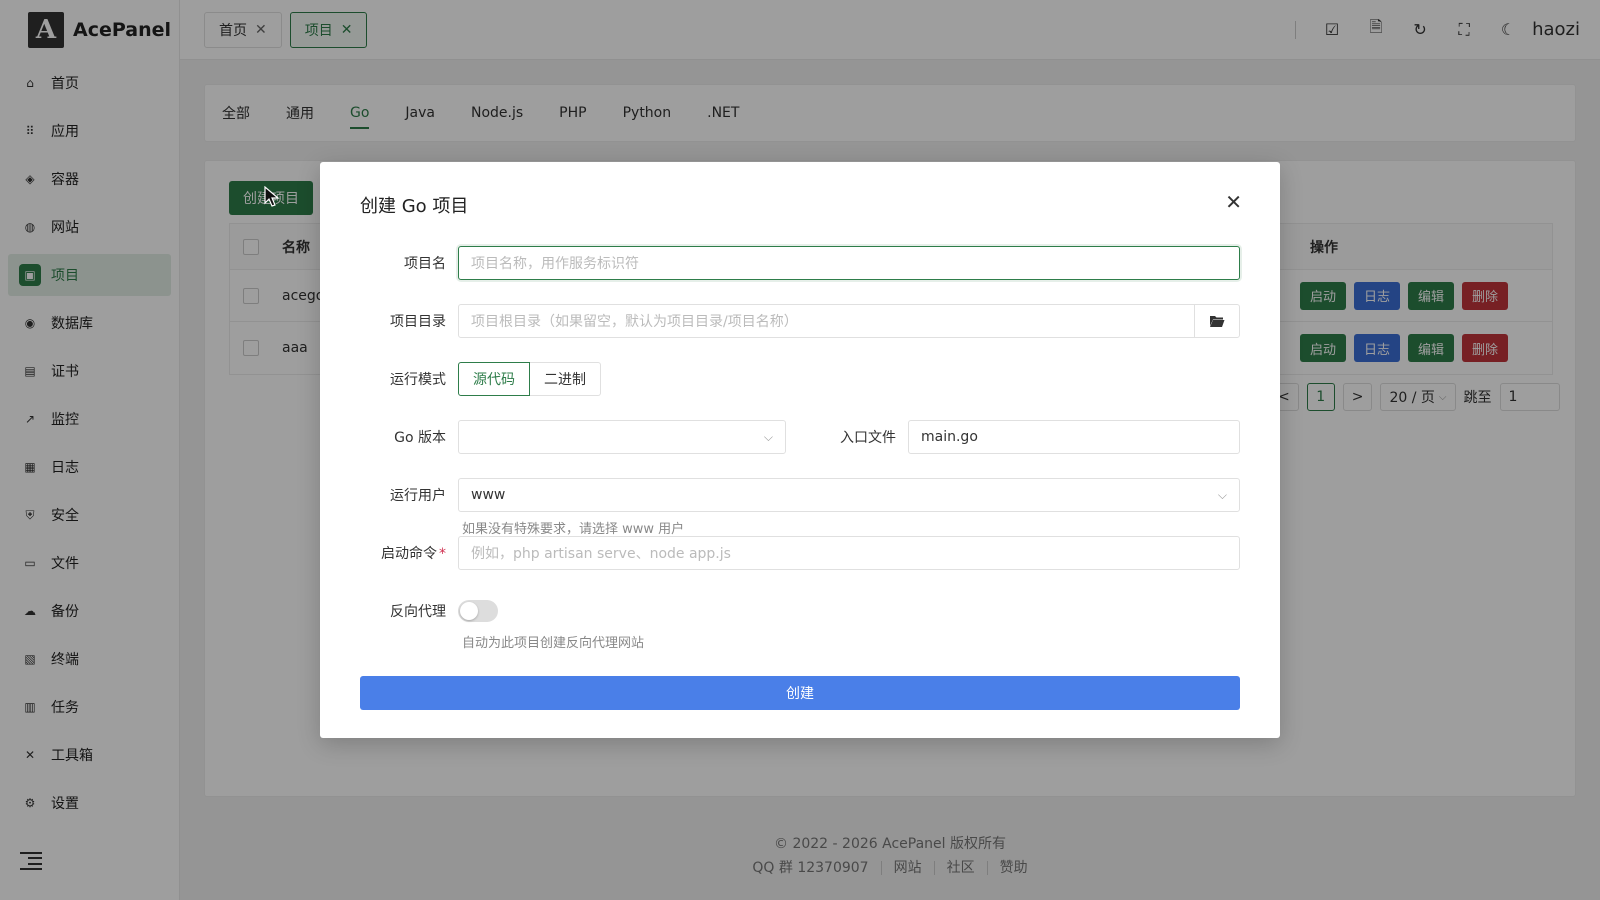  Describe the element at coordinates (622, 437) in the screenshot. I see `go-version-select: ⌵` at that location.